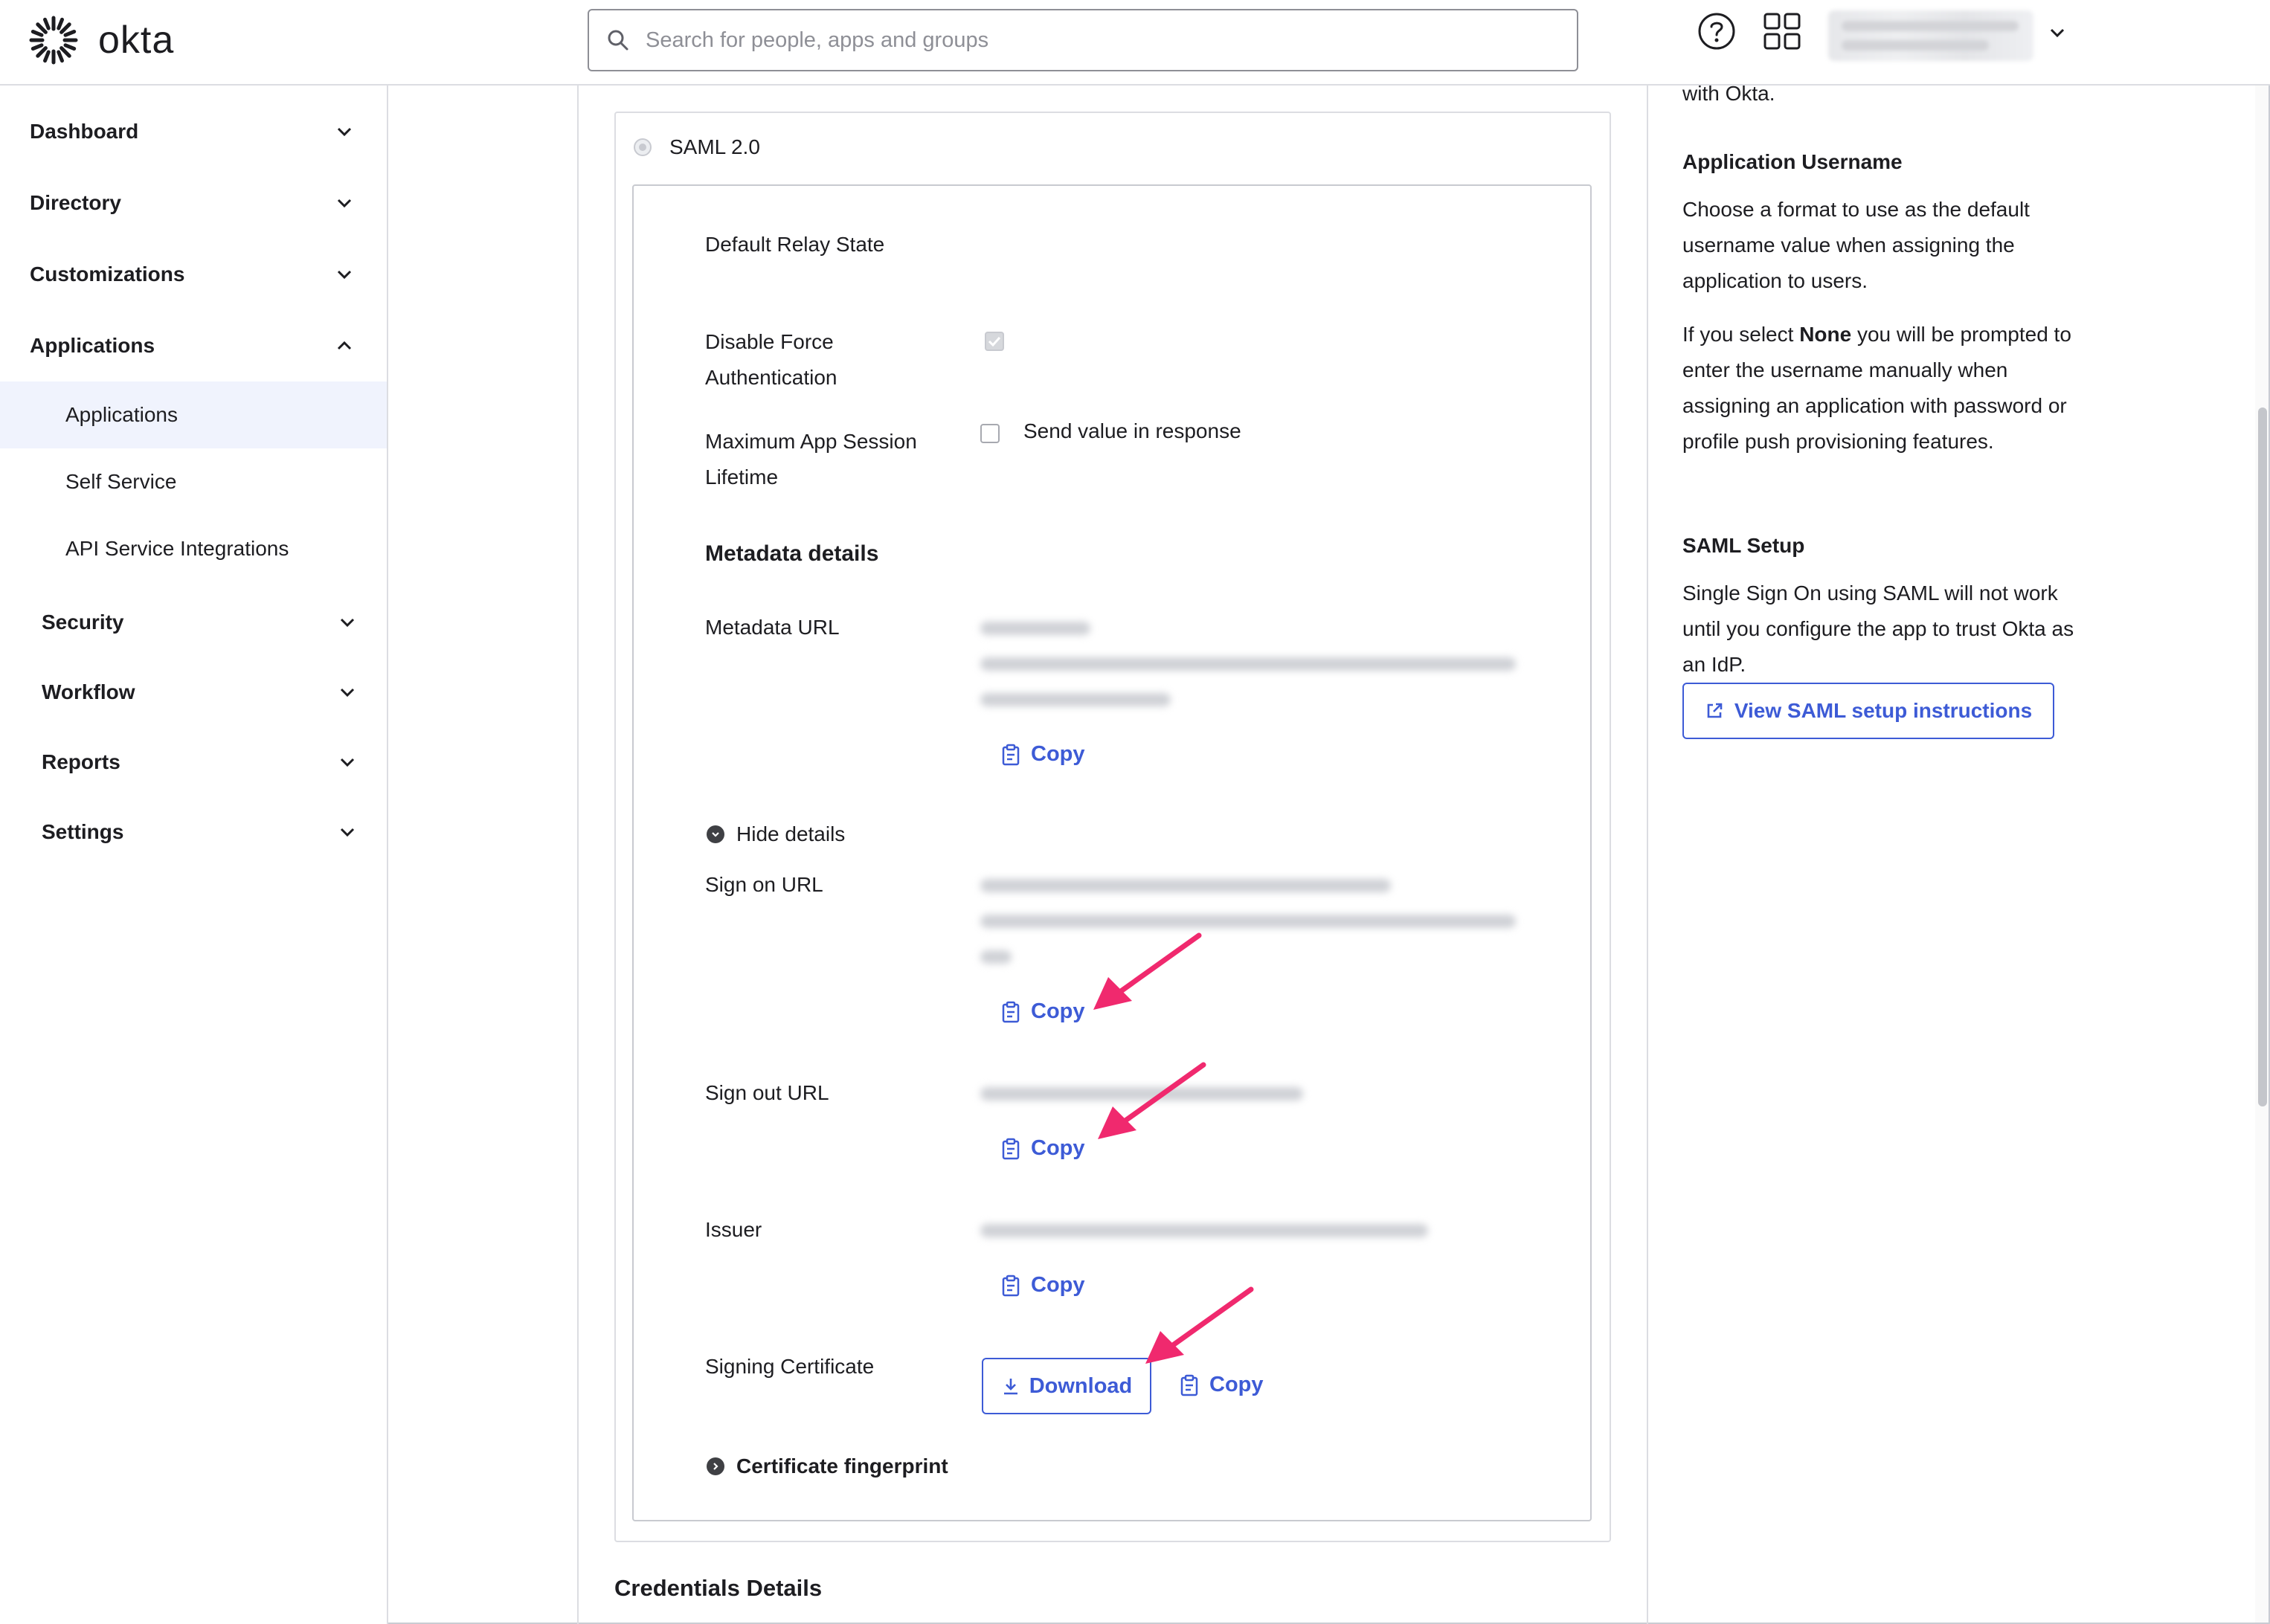  Describe the element at coordinates (771, 377) in the screenshot. I see `disable-force-auth-label-line2: Authentication` at that location.